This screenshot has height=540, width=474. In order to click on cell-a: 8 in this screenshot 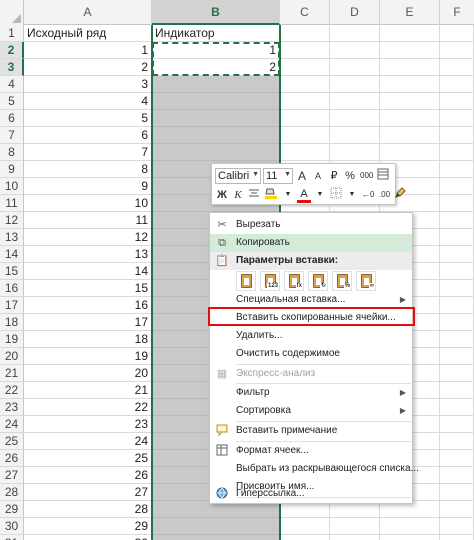, I will do `click(88, 169)`.